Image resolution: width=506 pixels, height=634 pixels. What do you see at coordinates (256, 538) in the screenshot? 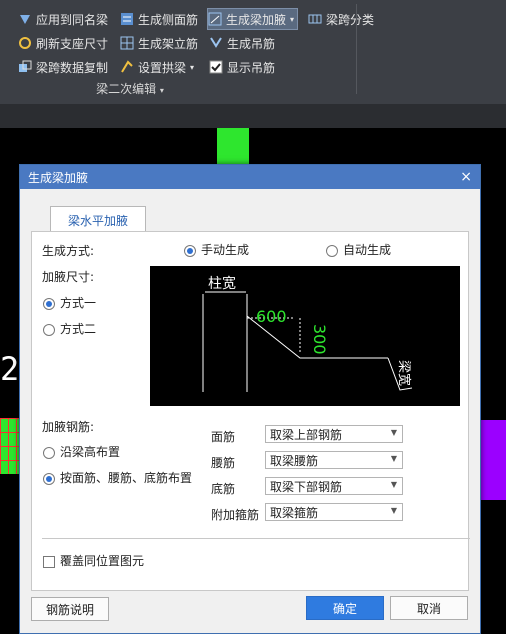
I see `divider` at bounding box center [256, 538].